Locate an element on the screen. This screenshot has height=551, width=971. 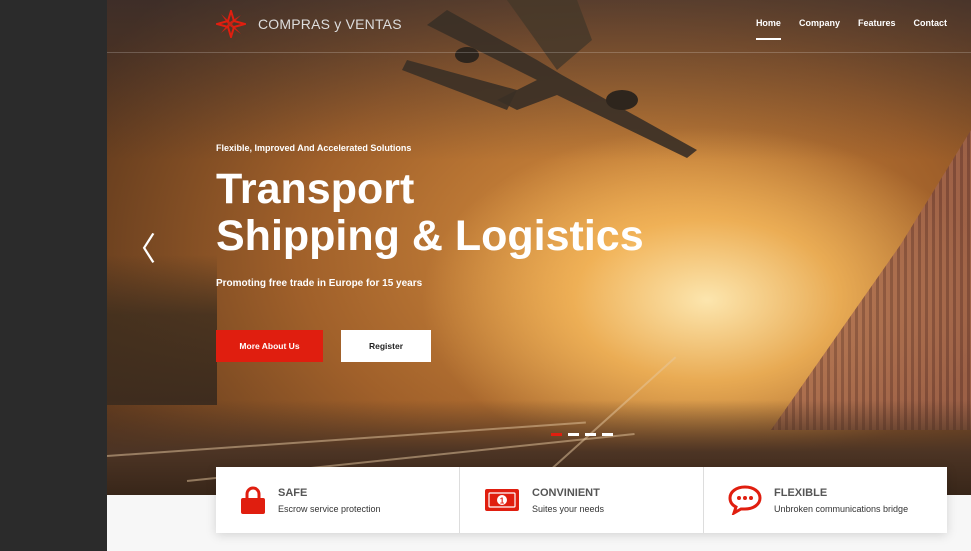
chat-bubble-icon is located at coordinates (745, 500).